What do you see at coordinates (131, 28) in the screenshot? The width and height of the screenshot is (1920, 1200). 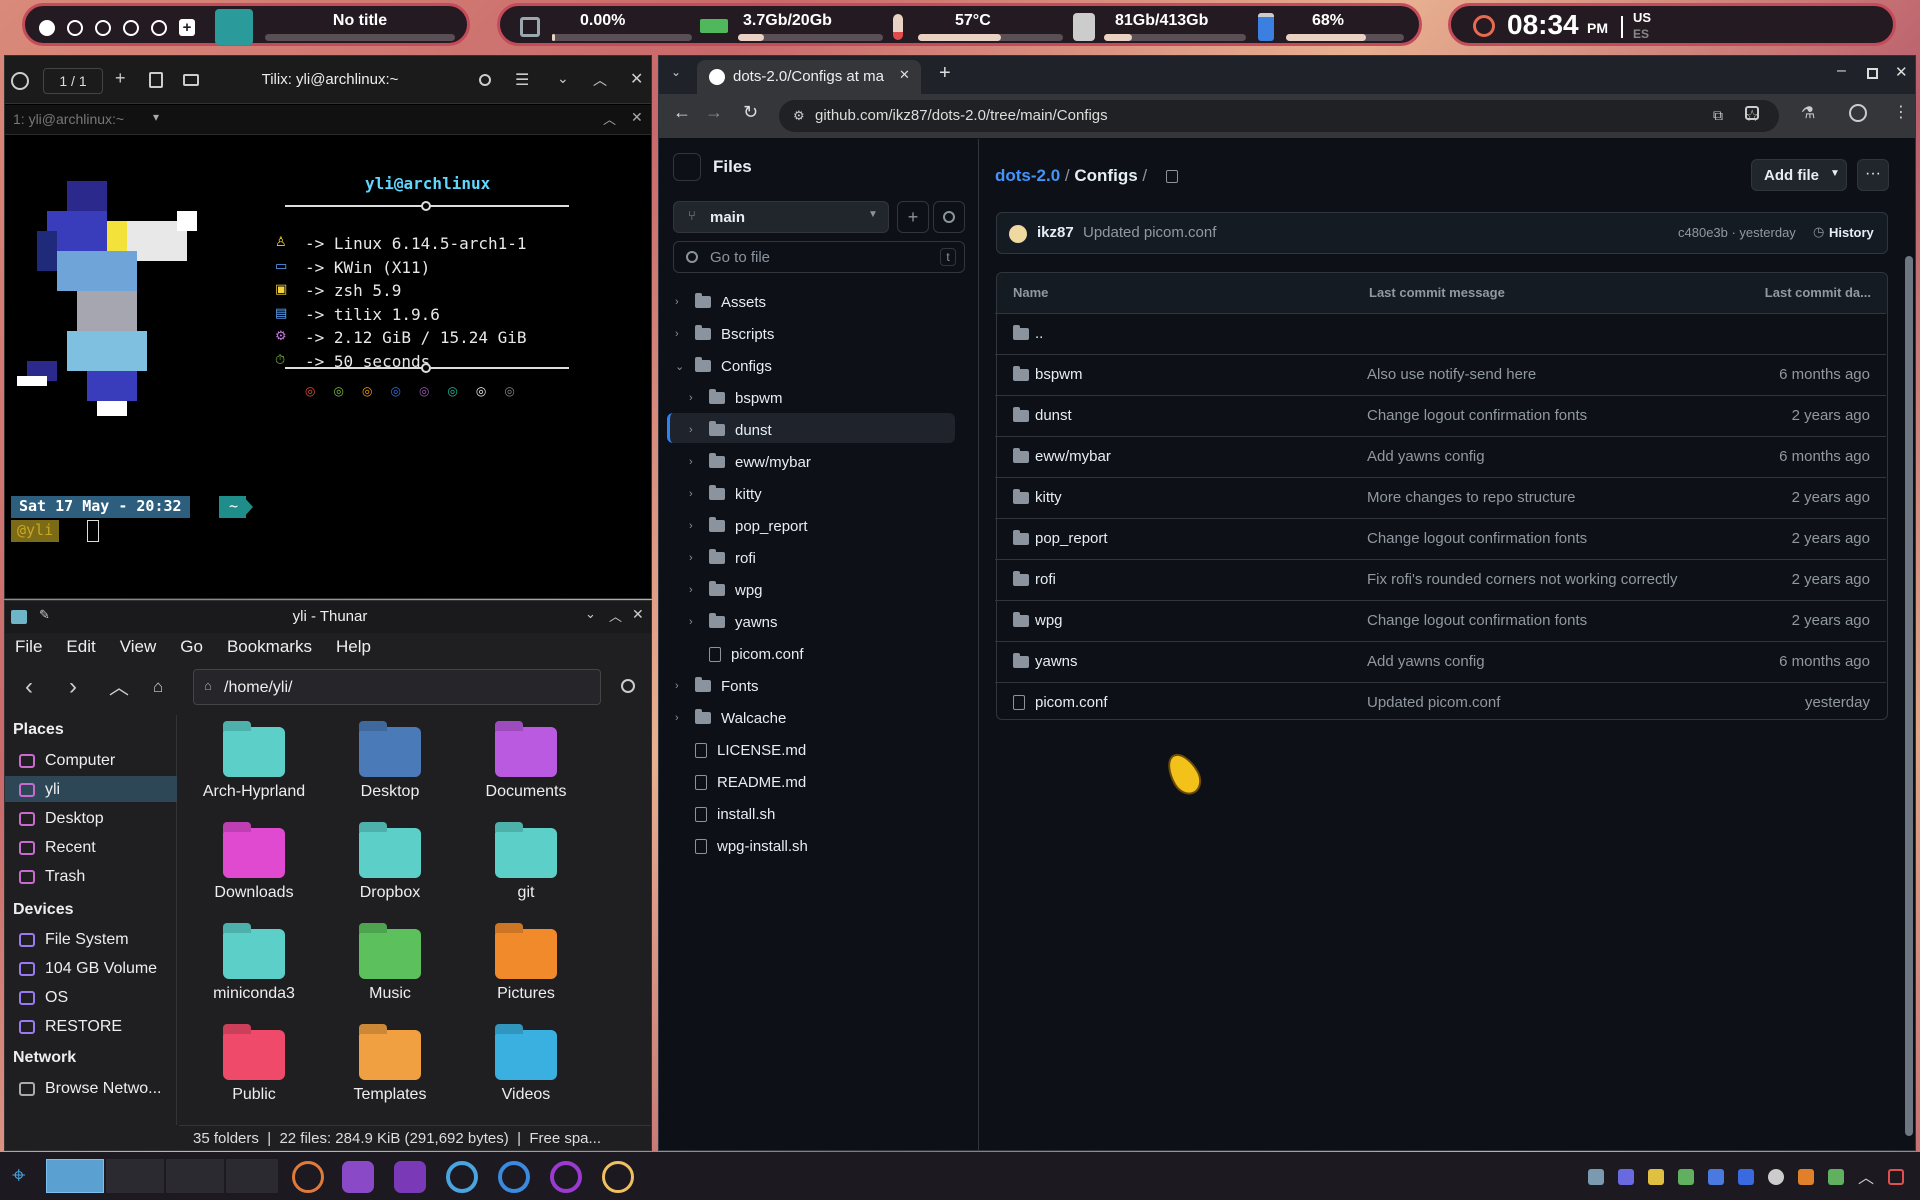 I see `workspace-4-button` at bounding box center [131, 28].